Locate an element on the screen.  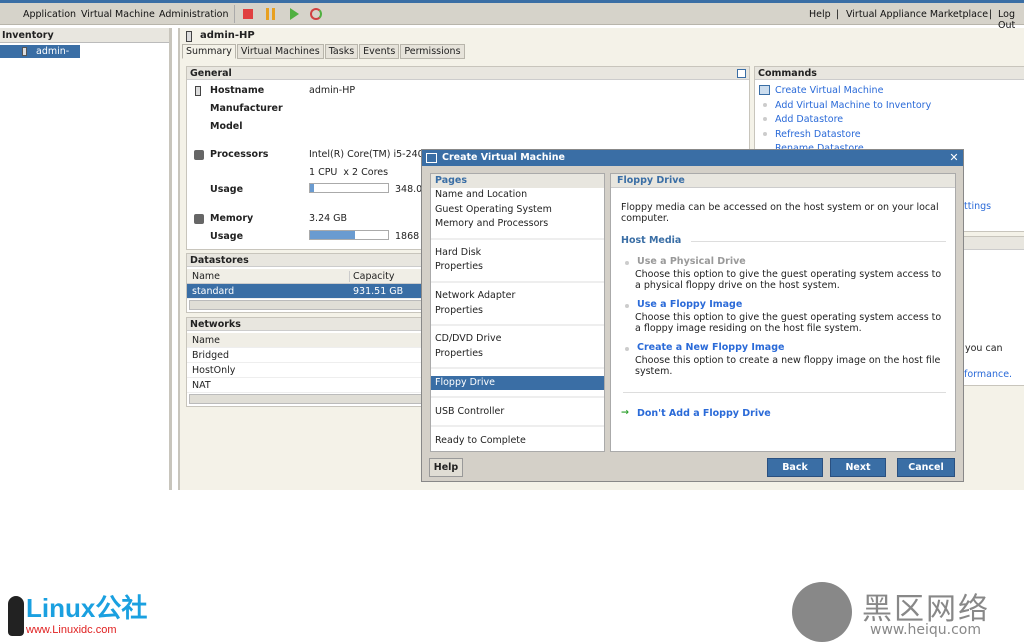
manufacturer-label: Manufacturer is located at coordinates (246, 108).